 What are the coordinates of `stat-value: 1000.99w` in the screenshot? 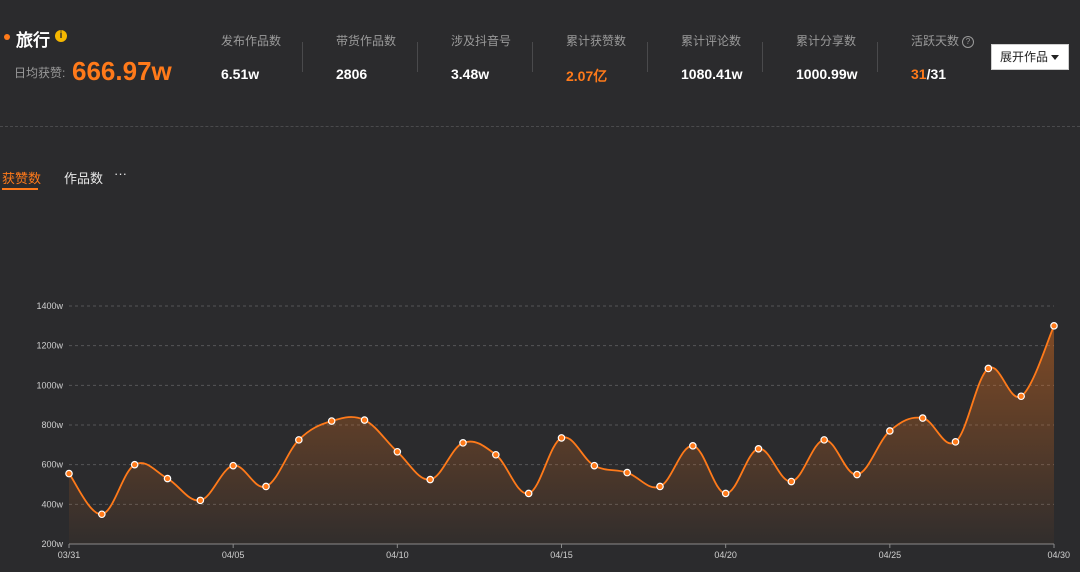 It's located at (827, 74).